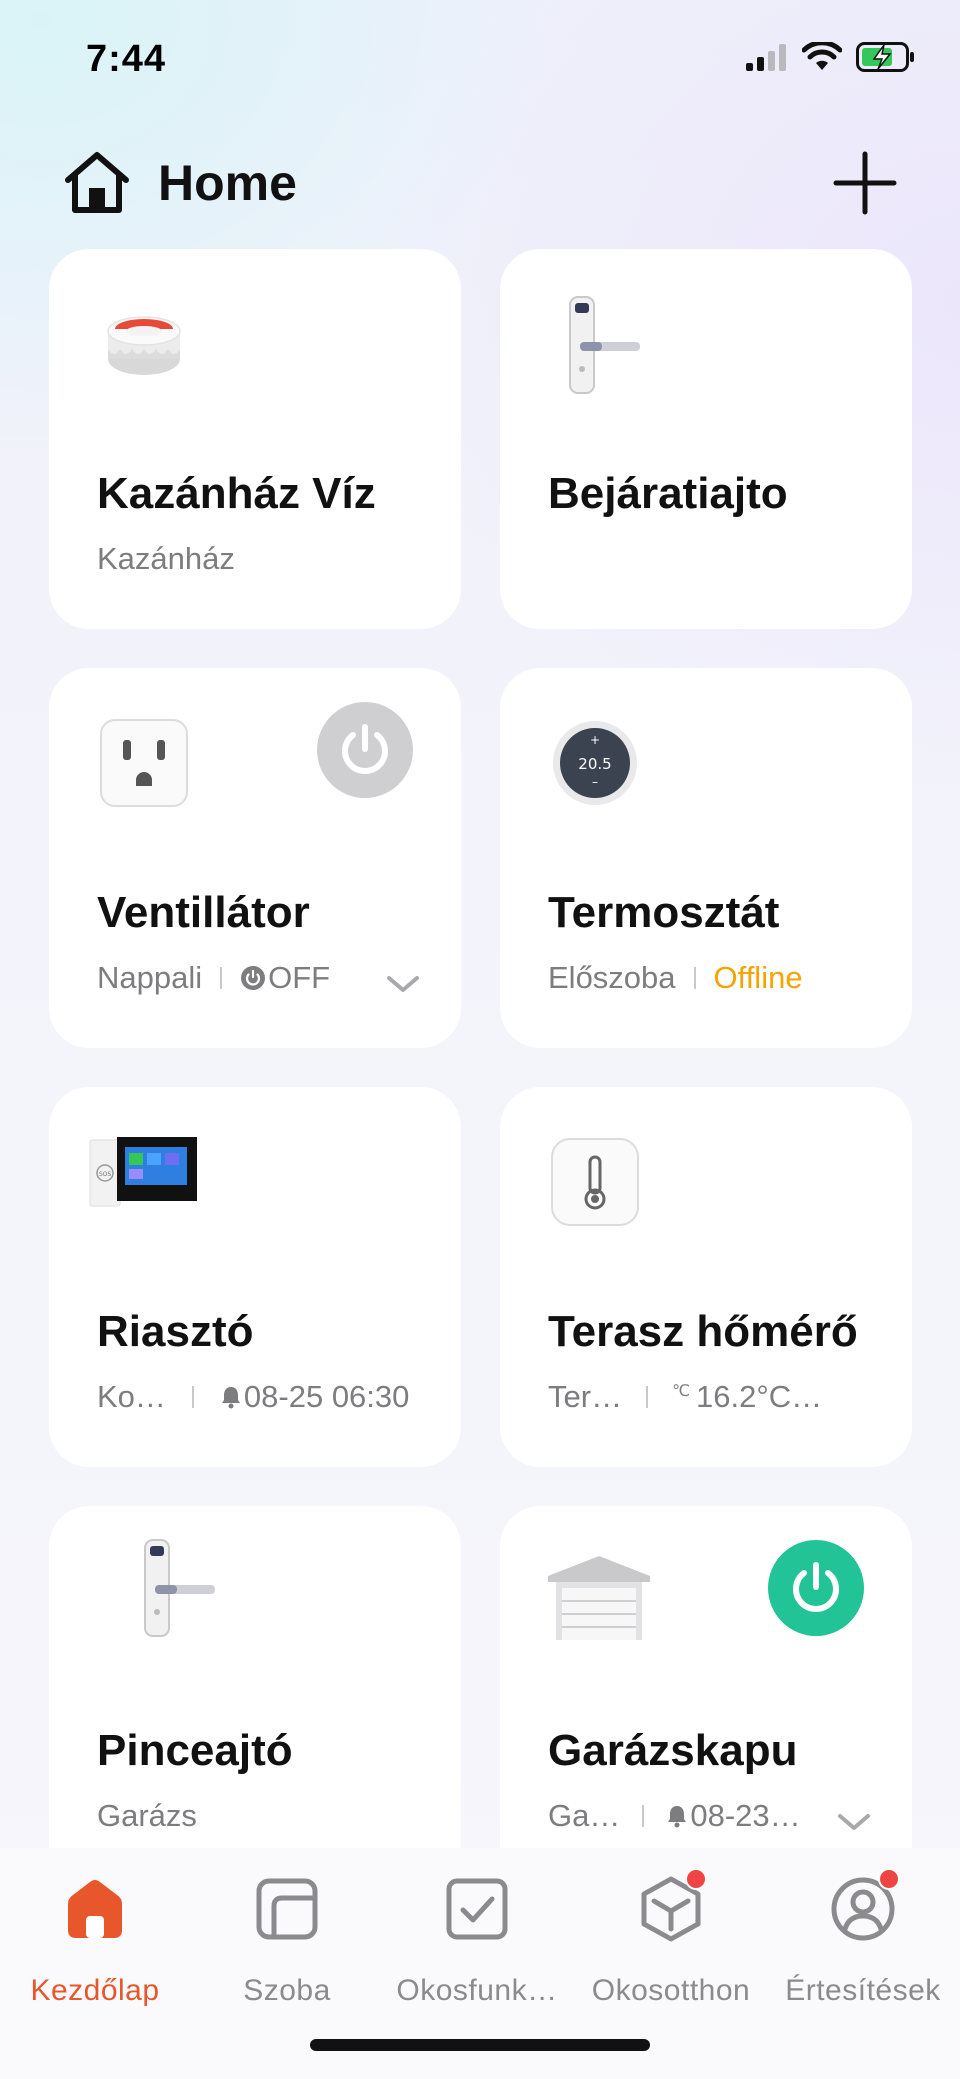 The image size is (960, 2079). I want to click on alarm-panel-icon: SOS, so click(143, 1172).